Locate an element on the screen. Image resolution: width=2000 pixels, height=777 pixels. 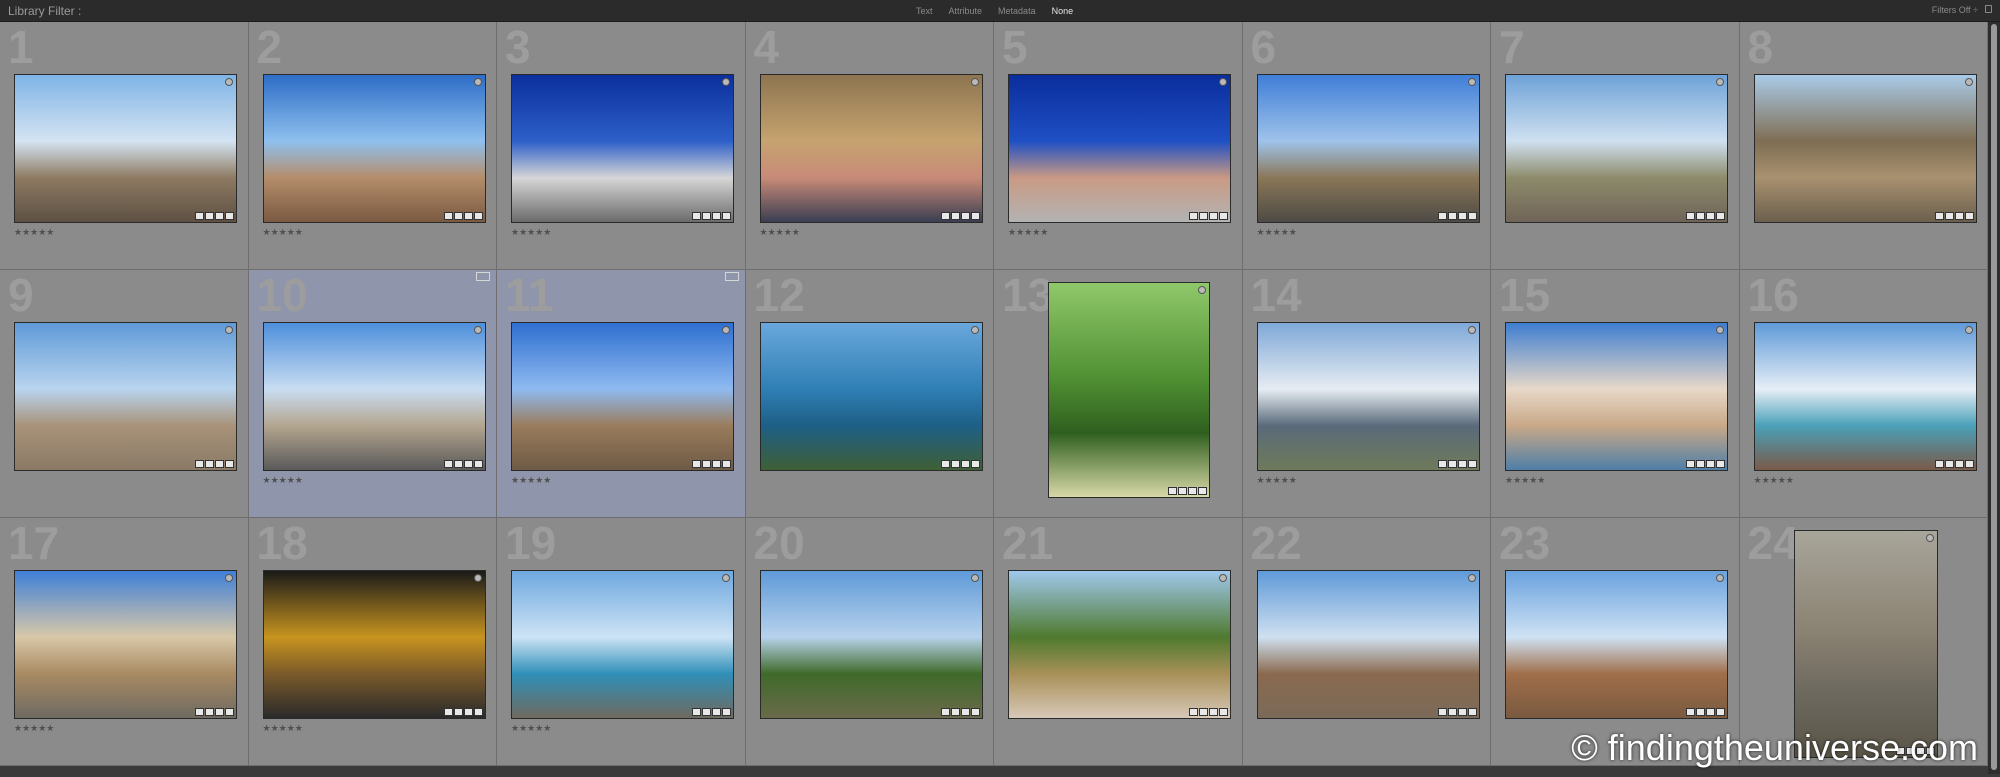
grid-cell: 18 ★★★★★ is located at coordinates (372, 642).